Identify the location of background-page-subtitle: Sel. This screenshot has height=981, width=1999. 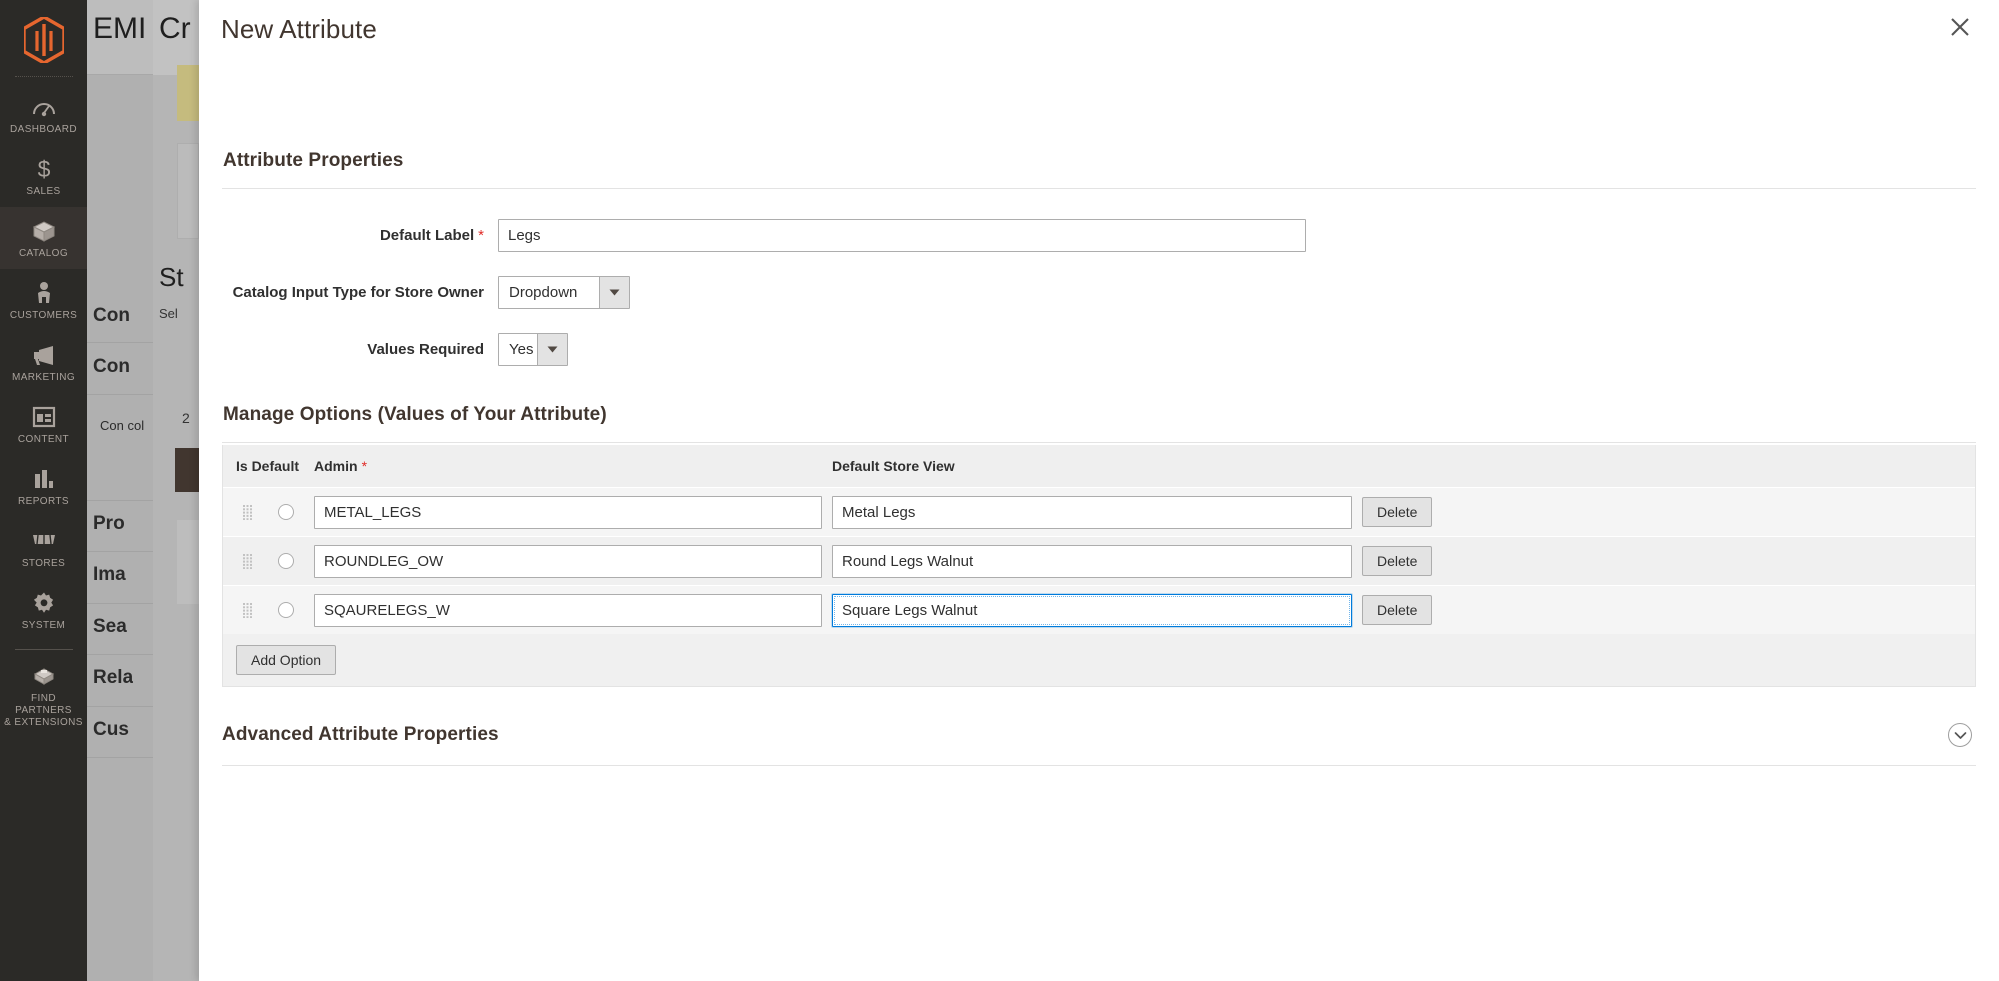
(168, 313).